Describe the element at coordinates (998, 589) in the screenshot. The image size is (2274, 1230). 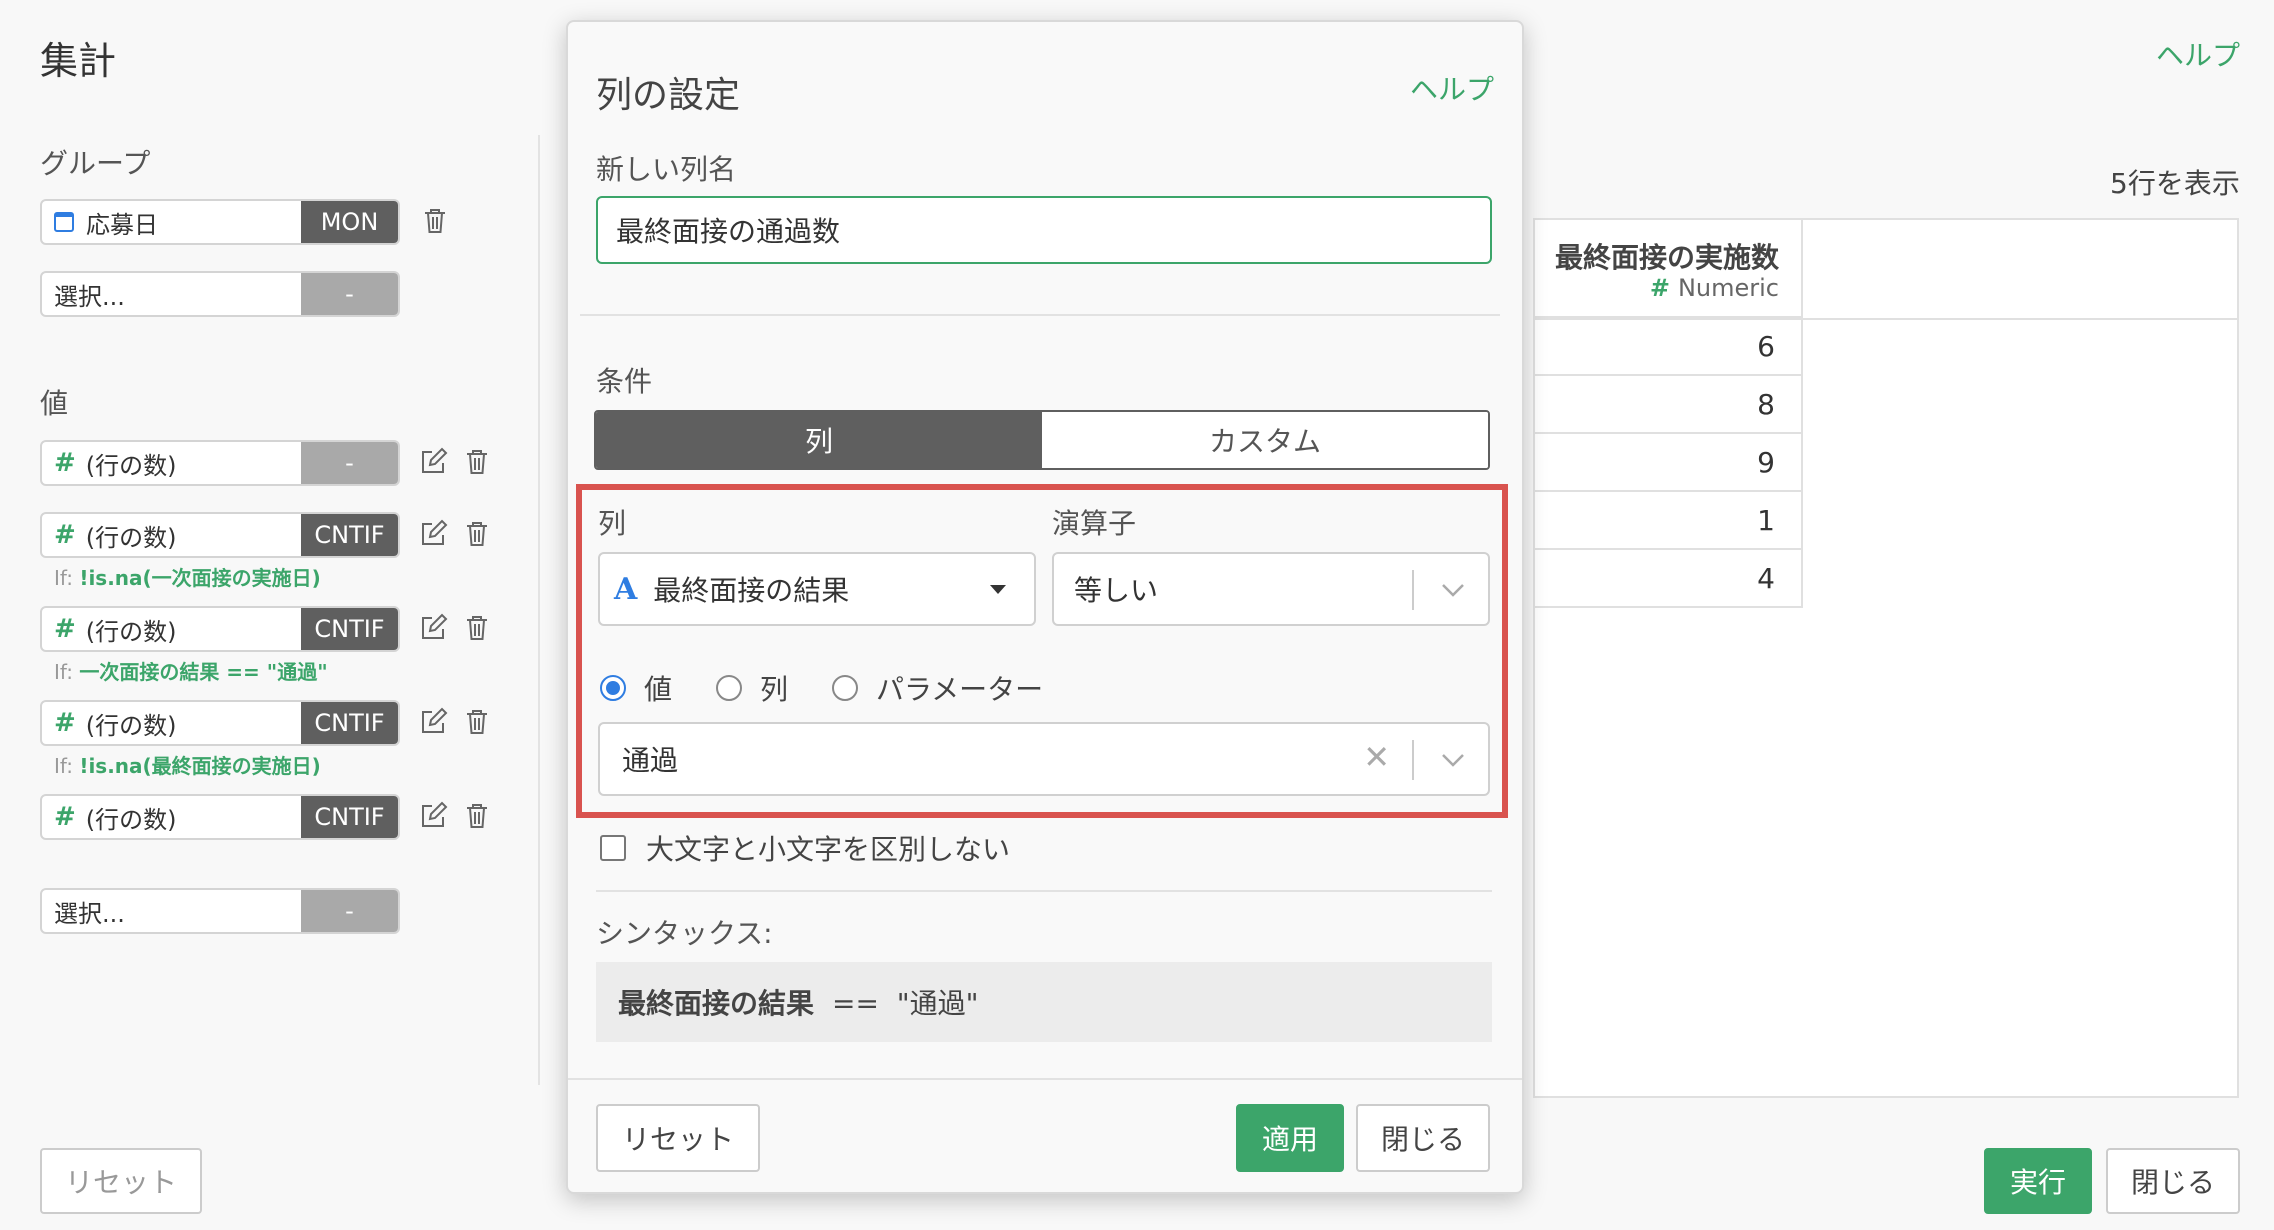
I see `caret-down-icon` at that location.